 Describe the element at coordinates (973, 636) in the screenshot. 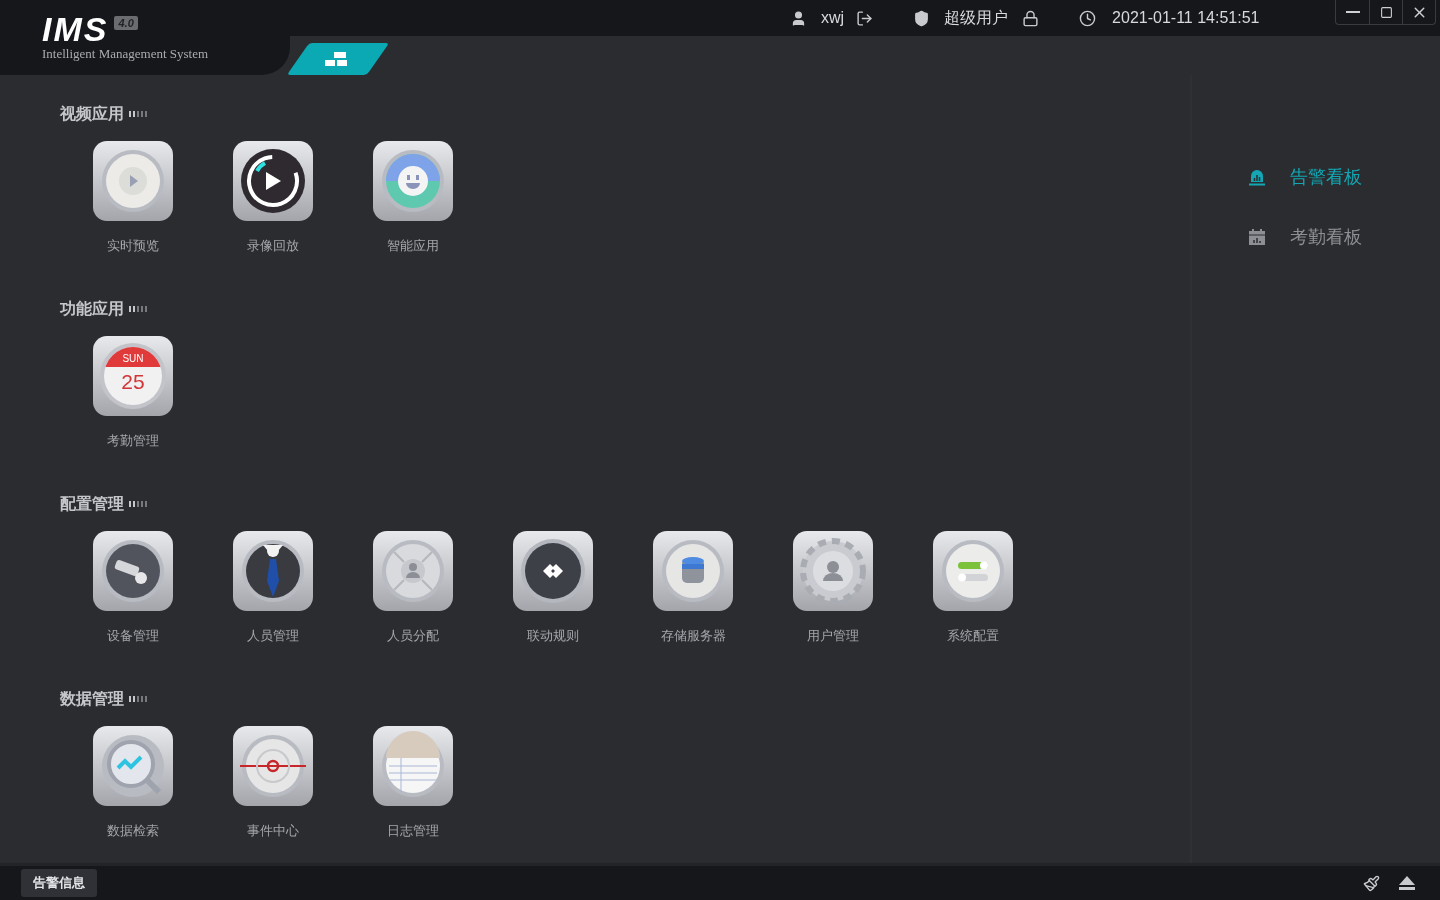

I see `app-label: 系统配置` at that location.